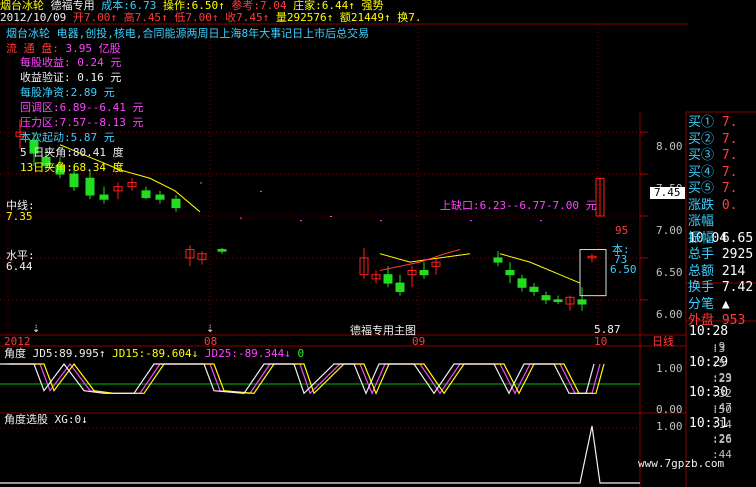  Describe the element at coordinates (701, 254) in the screenshot. I see `quote-label: 总手` at that location.